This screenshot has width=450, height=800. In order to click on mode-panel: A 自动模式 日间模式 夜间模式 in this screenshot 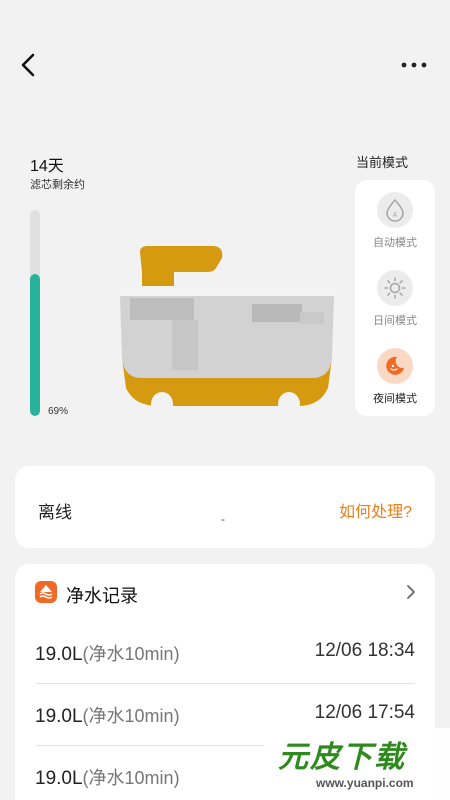, I will do `click(395, 298)`.